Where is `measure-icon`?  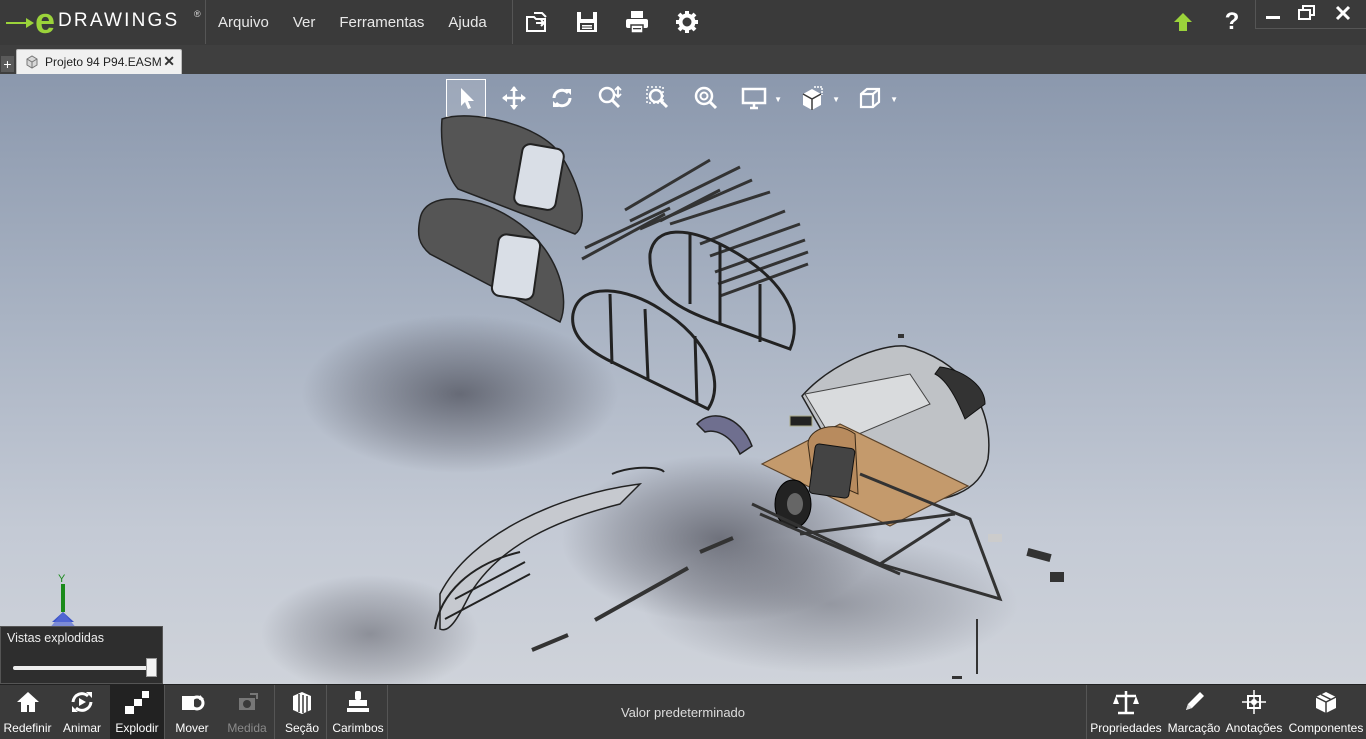
measure-icon is located at coordinates (248, 701).